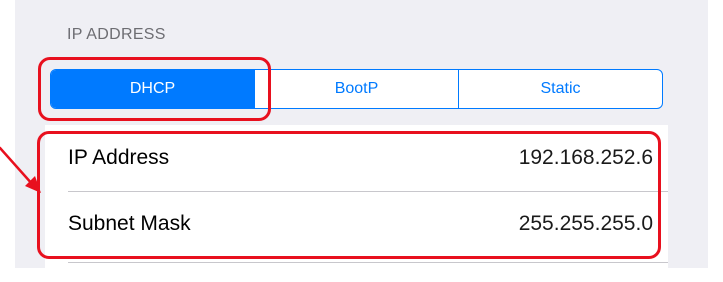 This screenshot has height=282, width=723. Describe the element at coordinates (560, 89) in the screenshot. I see `segment-static: Static` at that location.